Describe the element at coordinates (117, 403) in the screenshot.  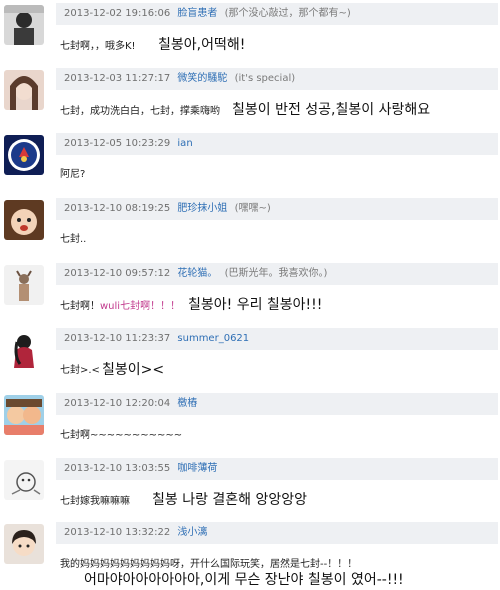
I see `comment-timestamp: 2013-12-10 12:20:04` at that location.